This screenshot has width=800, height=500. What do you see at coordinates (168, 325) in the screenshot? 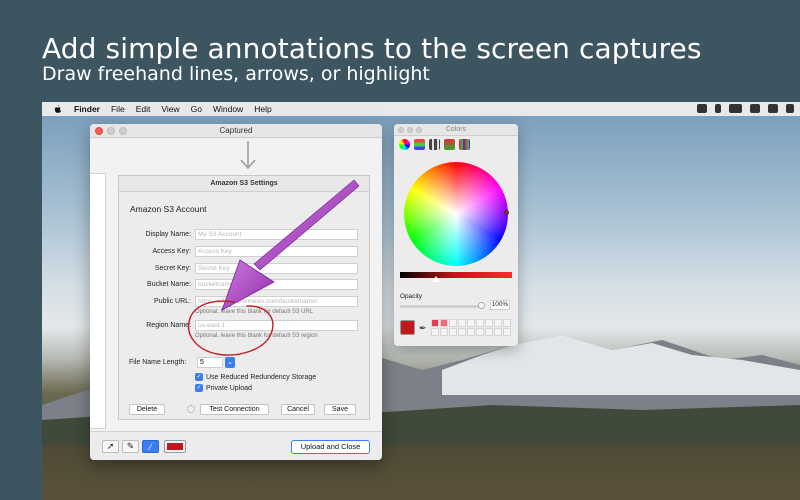
I see `region-name-label: Region Name:` at bounding box center [168, 325].